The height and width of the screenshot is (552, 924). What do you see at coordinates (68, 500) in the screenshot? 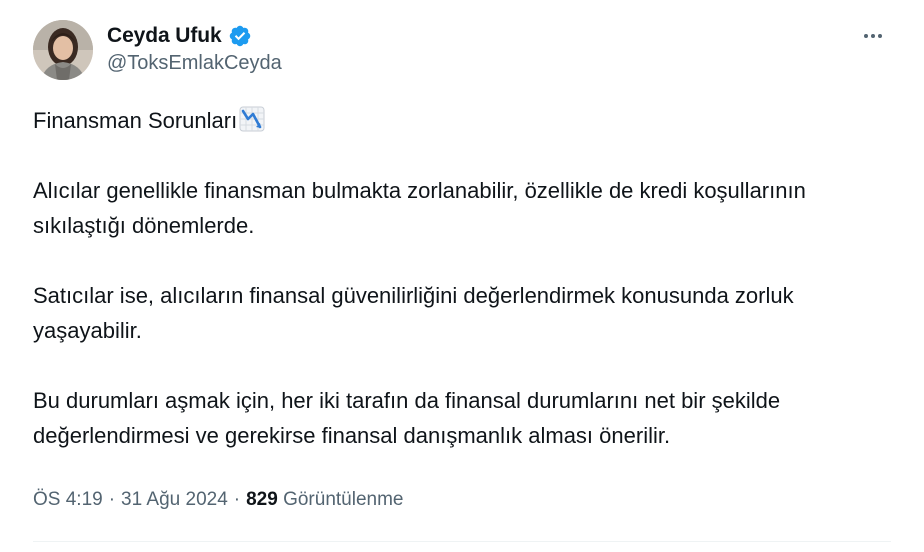
I see `tweet-time: ÖS 4:19` at bounding box center [68, 500].